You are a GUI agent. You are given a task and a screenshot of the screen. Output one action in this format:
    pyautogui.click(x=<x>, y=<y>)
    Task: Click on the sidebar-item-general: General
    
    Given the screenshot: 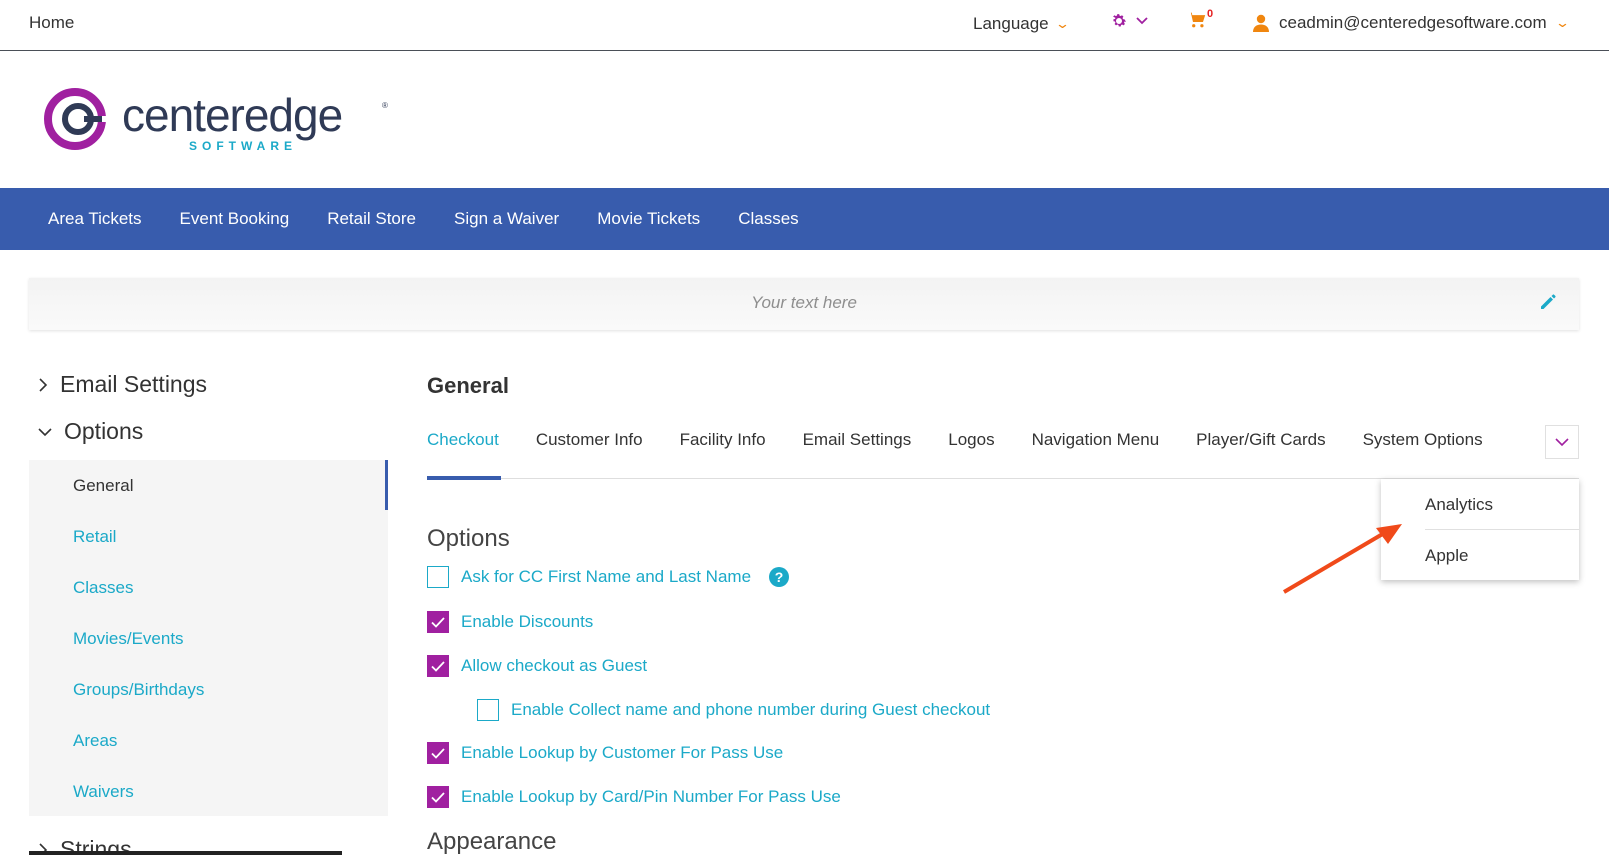 What is the action you would take?
    pyautogui.click(x=103, y=486)
    